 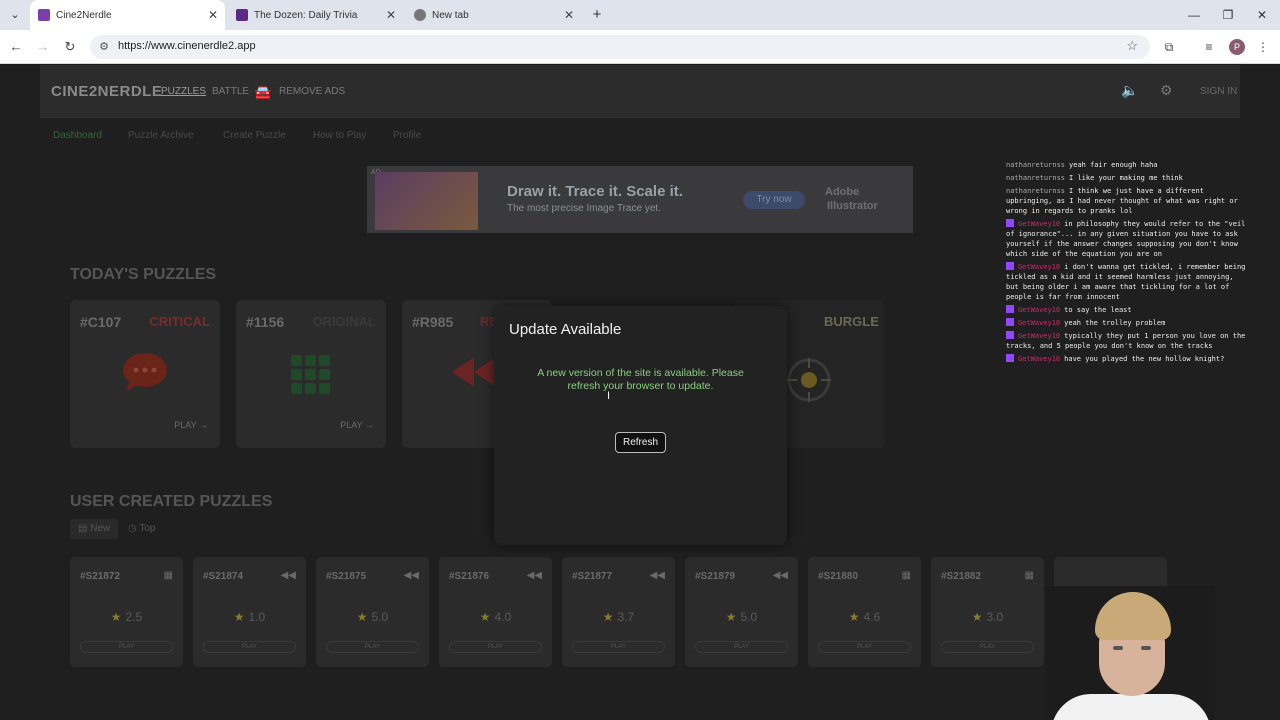 What do you see at coordinates (987, 617) in the screenshot?
I see `rating: ★ 3.0` at bounding box center [987, 617].